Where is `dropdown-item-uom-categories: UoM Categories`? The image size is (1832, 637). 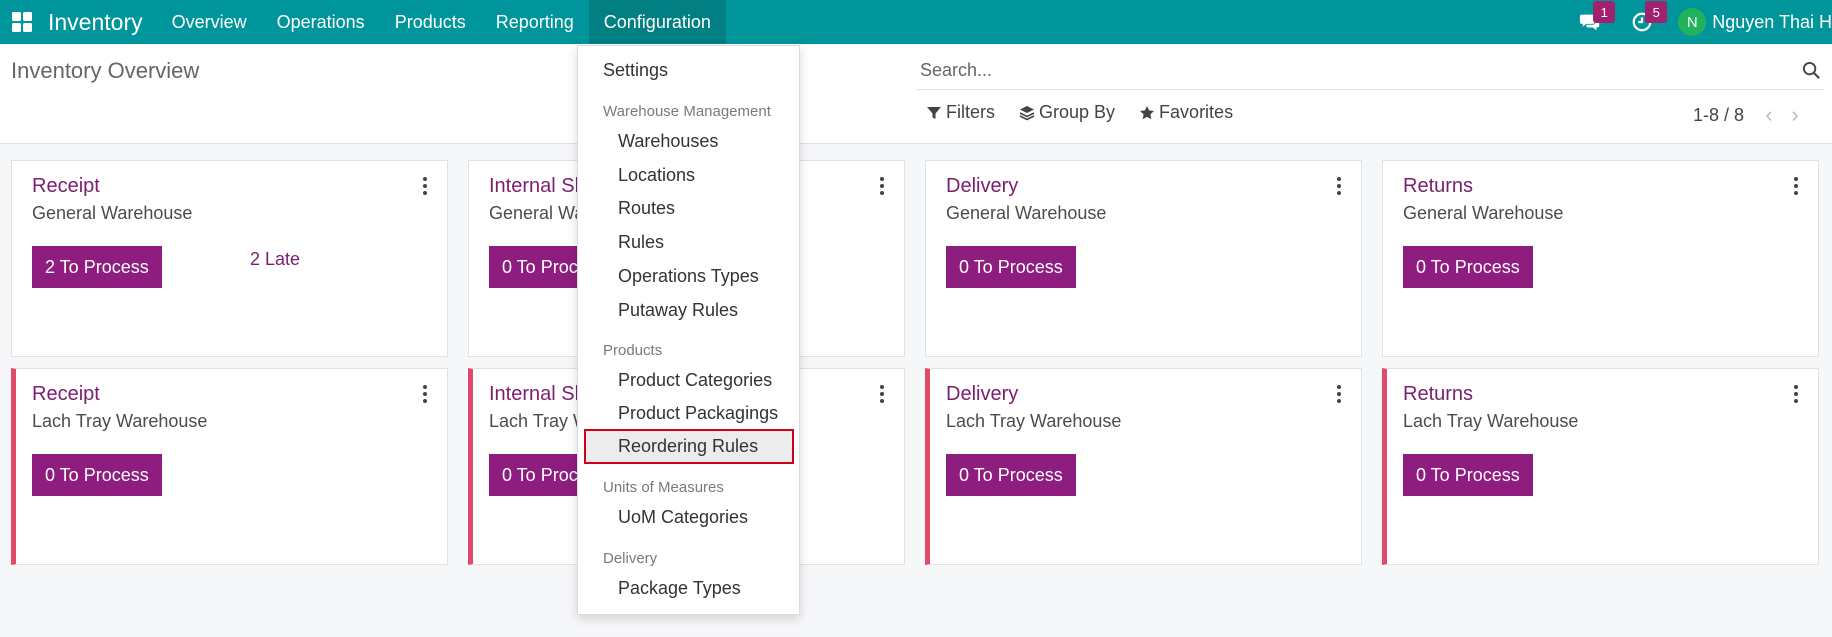
dropdown-item-uom-categories: UoM Categories is located at coordinates (688, 517).